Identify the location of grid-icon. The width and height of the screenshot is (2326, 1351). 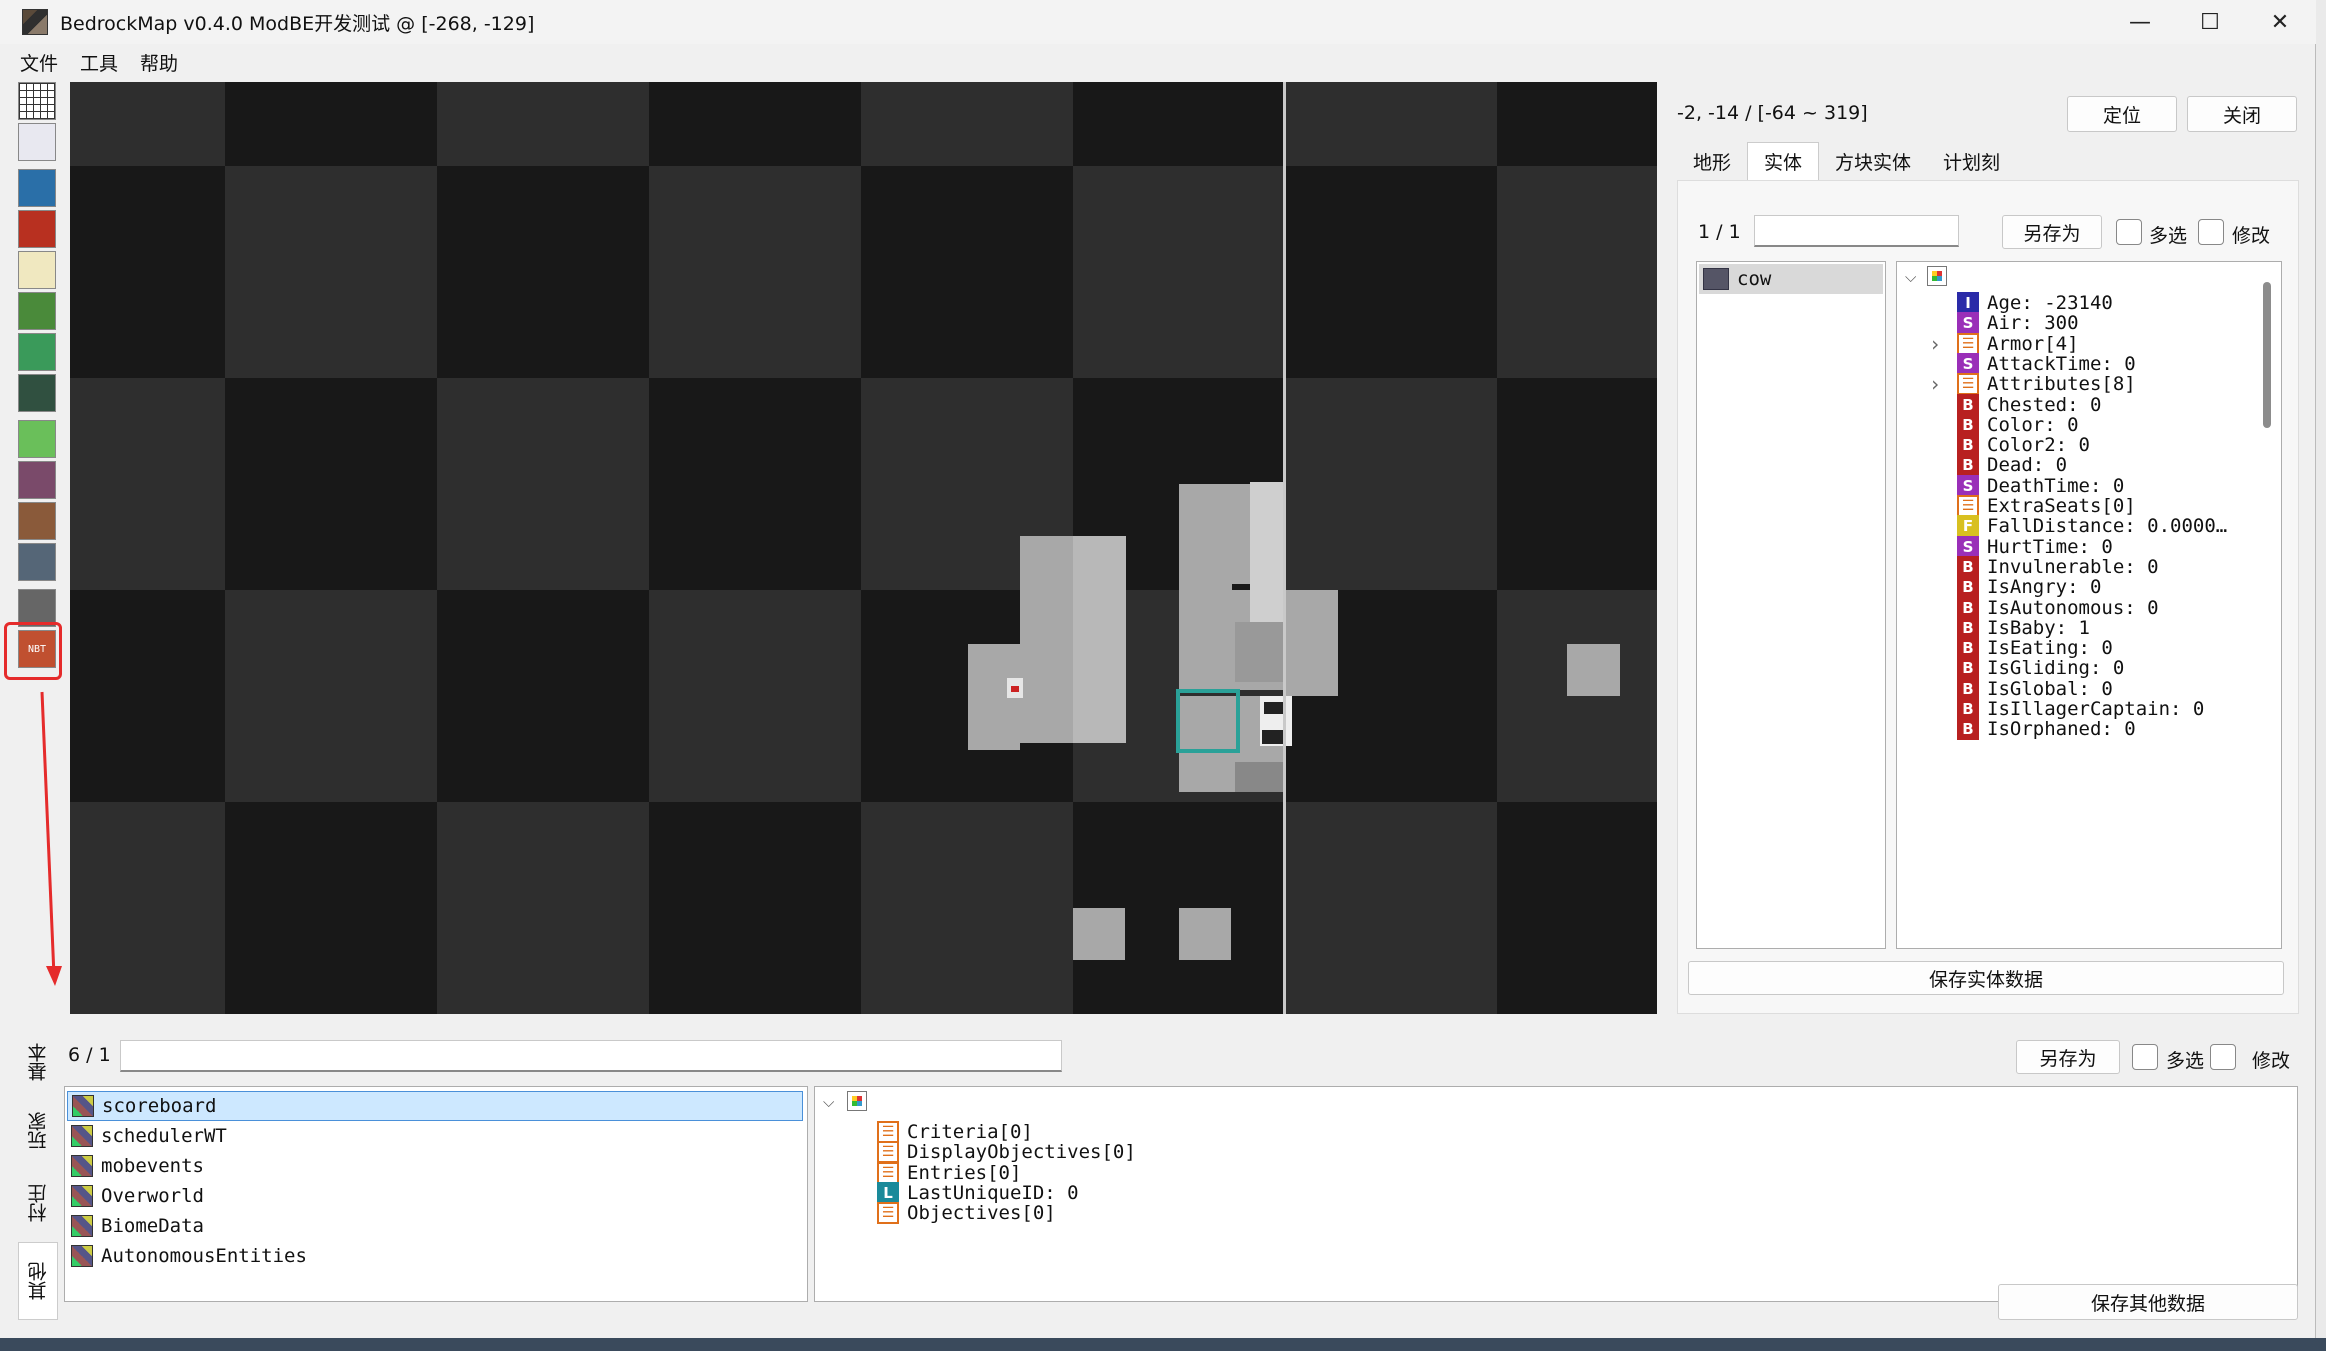
(37, 101).